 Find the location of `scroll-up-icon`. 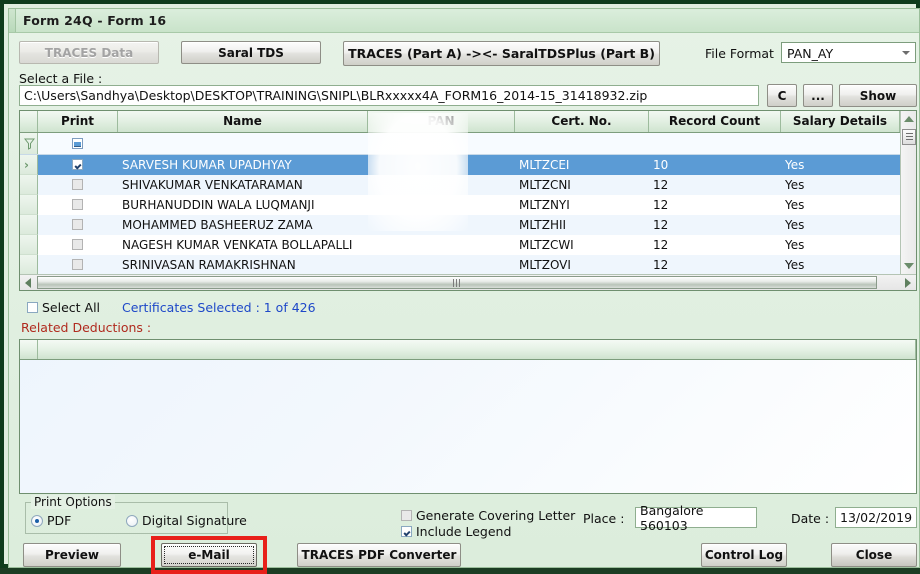

scroll-up-icon is located at coordinates (908, 119).